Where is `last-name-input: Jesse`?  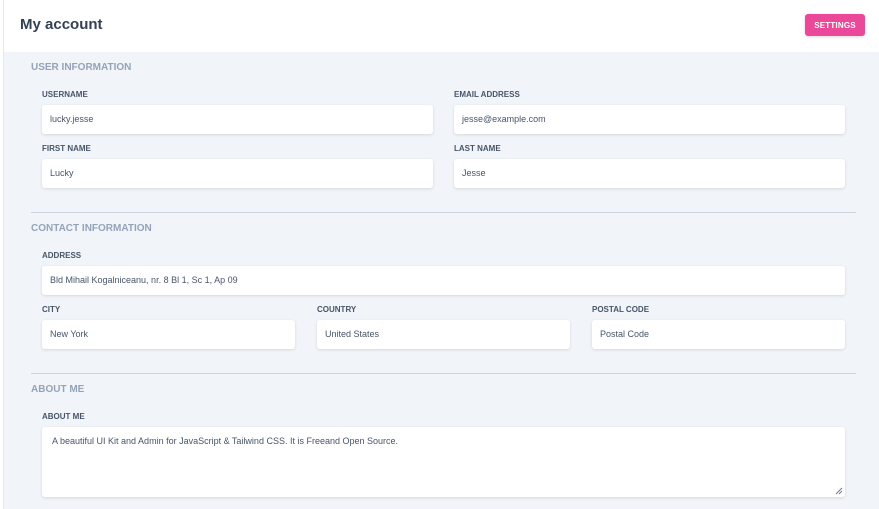
last-name-input: Jesse is located at coordinates (649, 173).